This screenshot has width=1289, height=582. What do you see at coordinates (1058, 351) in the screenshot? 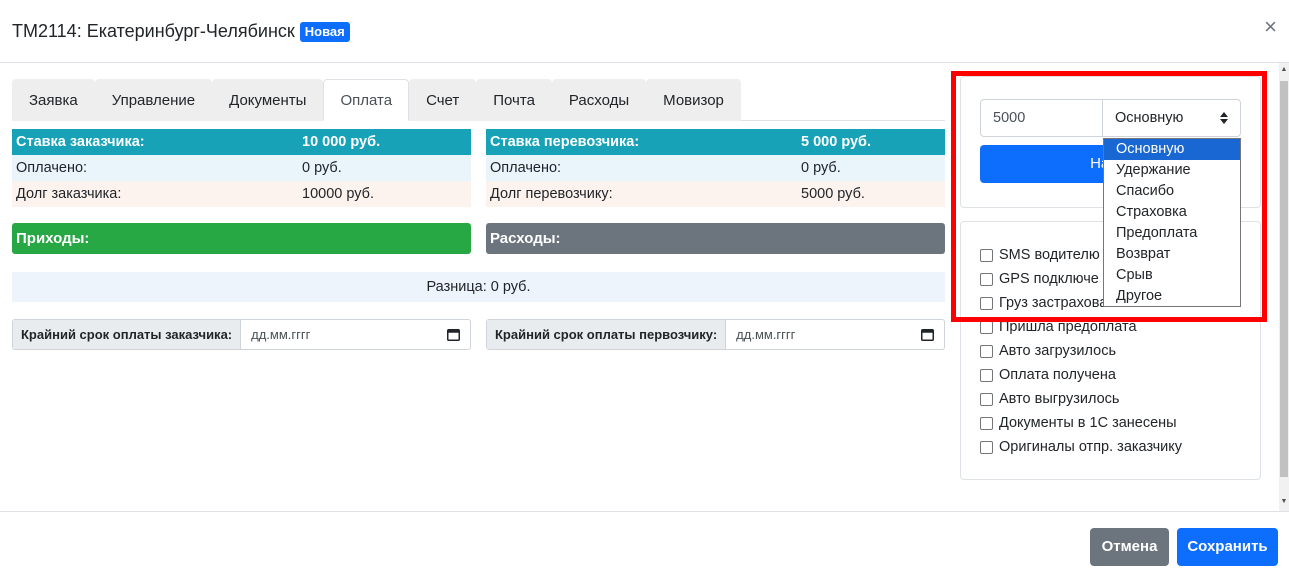
I see `check-label: Авто загрузилось` at bounding box center [1058, 351].